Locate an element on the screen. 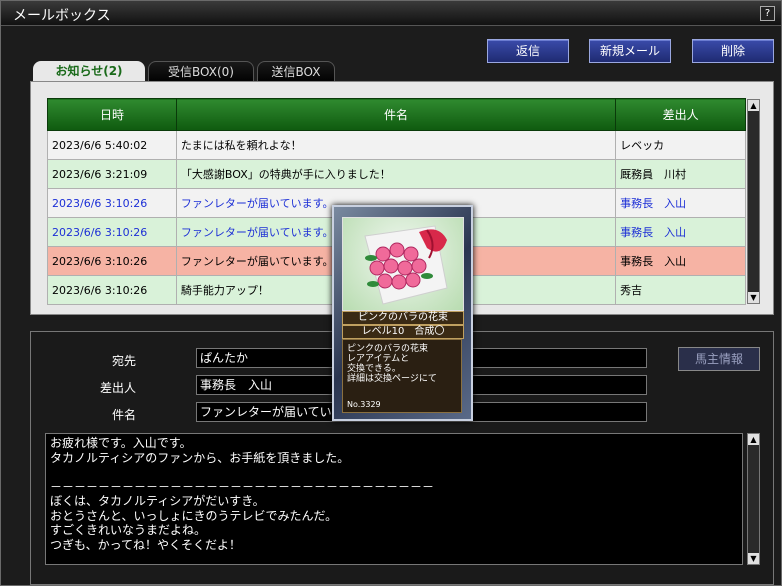  item-desc-line: レアアイテムと is located at coordinates (378, 359).